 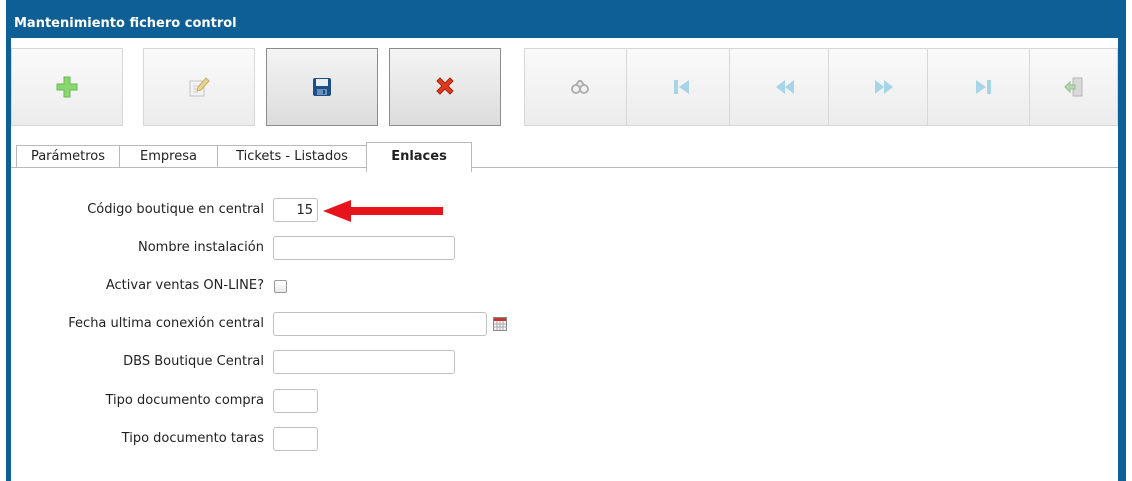 I want to click on last-record-icon, so click(x=983, y=87).